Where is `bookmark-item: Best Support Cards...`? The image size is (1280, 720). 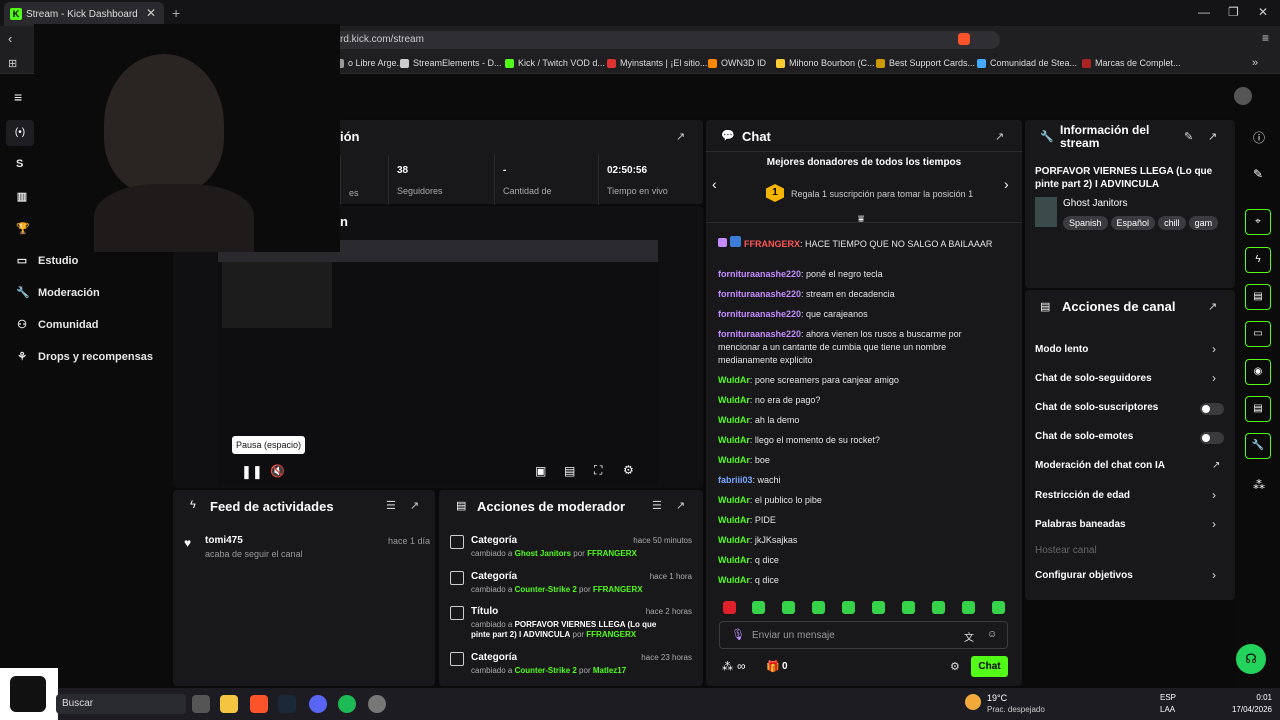 bookmark-item: Best Support Cards... is located at coordinates (925, 63).